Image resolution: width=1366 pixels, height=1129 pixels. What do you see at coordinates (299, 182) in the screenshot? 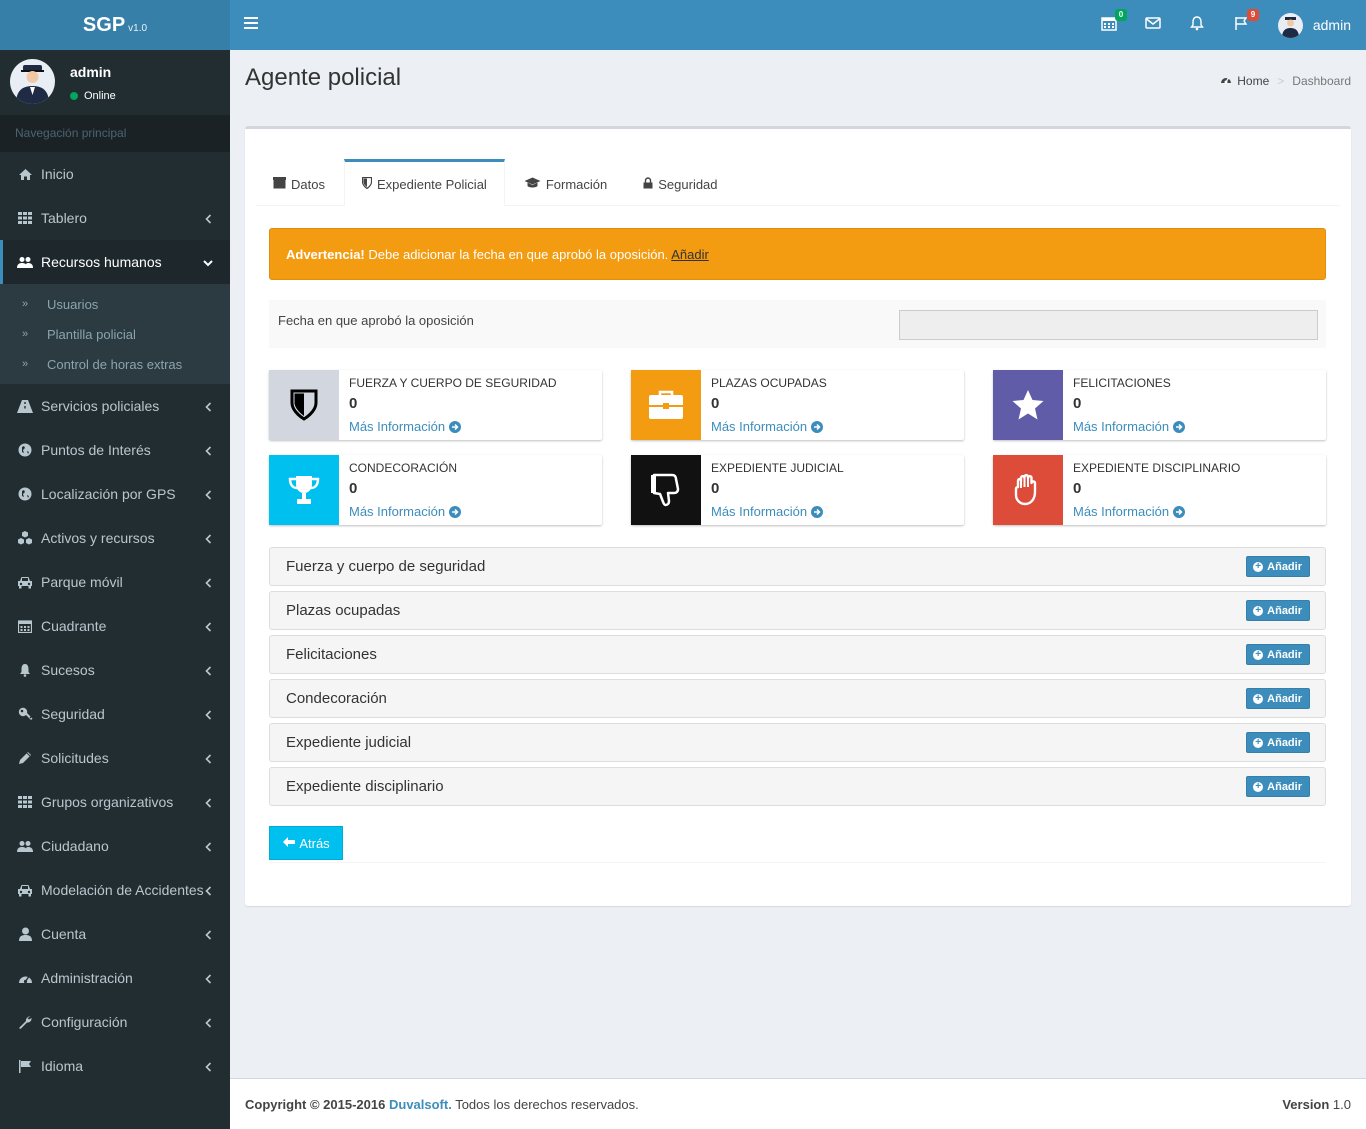
I see `tab-datos: Datos` at bounding box center [299, 182].